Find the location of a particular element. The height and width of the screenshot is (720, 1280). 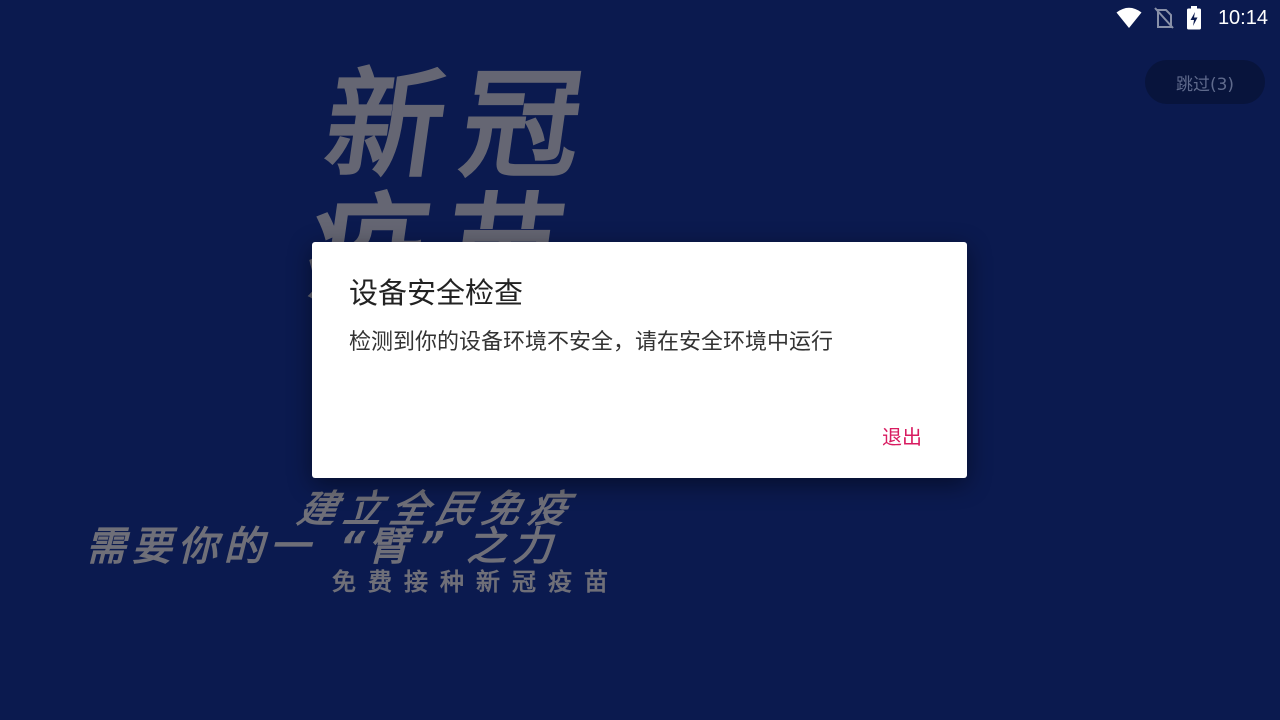

no-sim-icon is located at coordinates (1164, 18).